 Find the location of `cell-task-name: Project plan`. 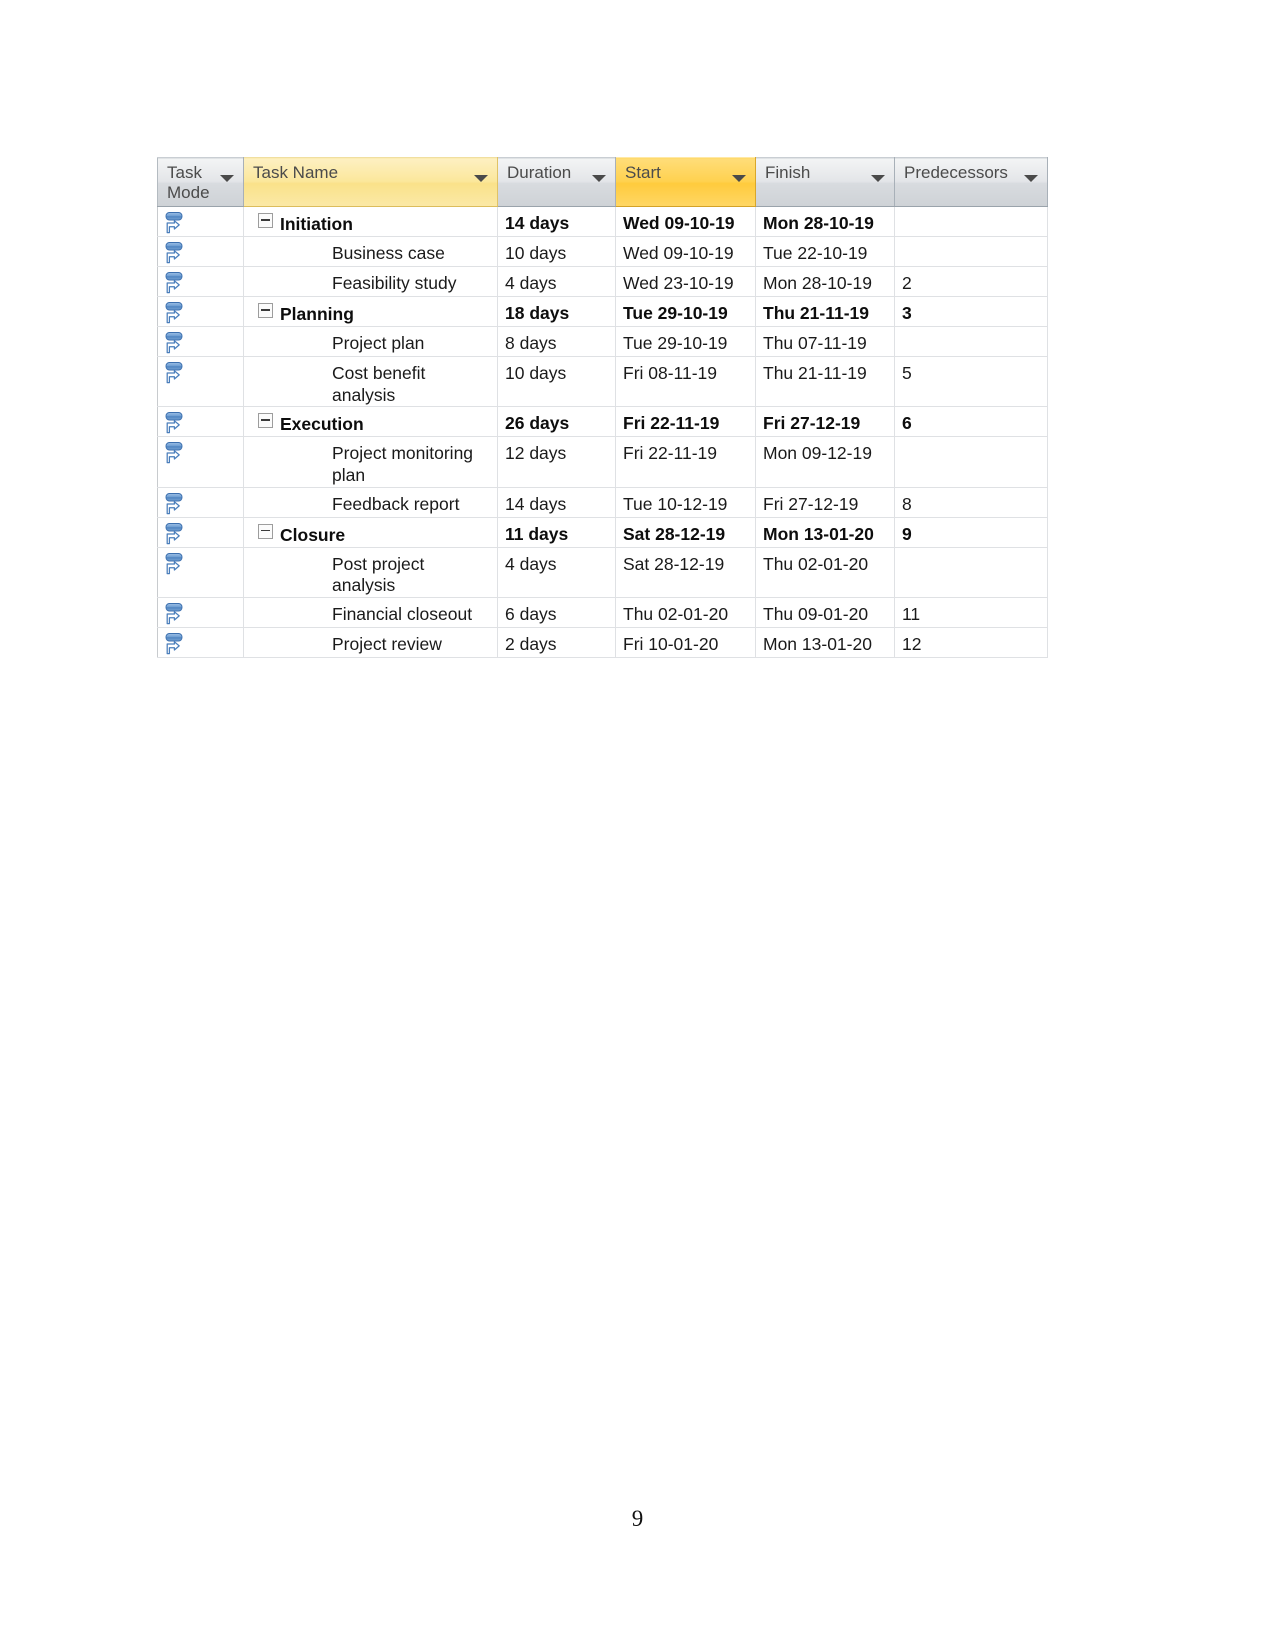

cell-task-name: Project plan is located at coordinates (370, 341).